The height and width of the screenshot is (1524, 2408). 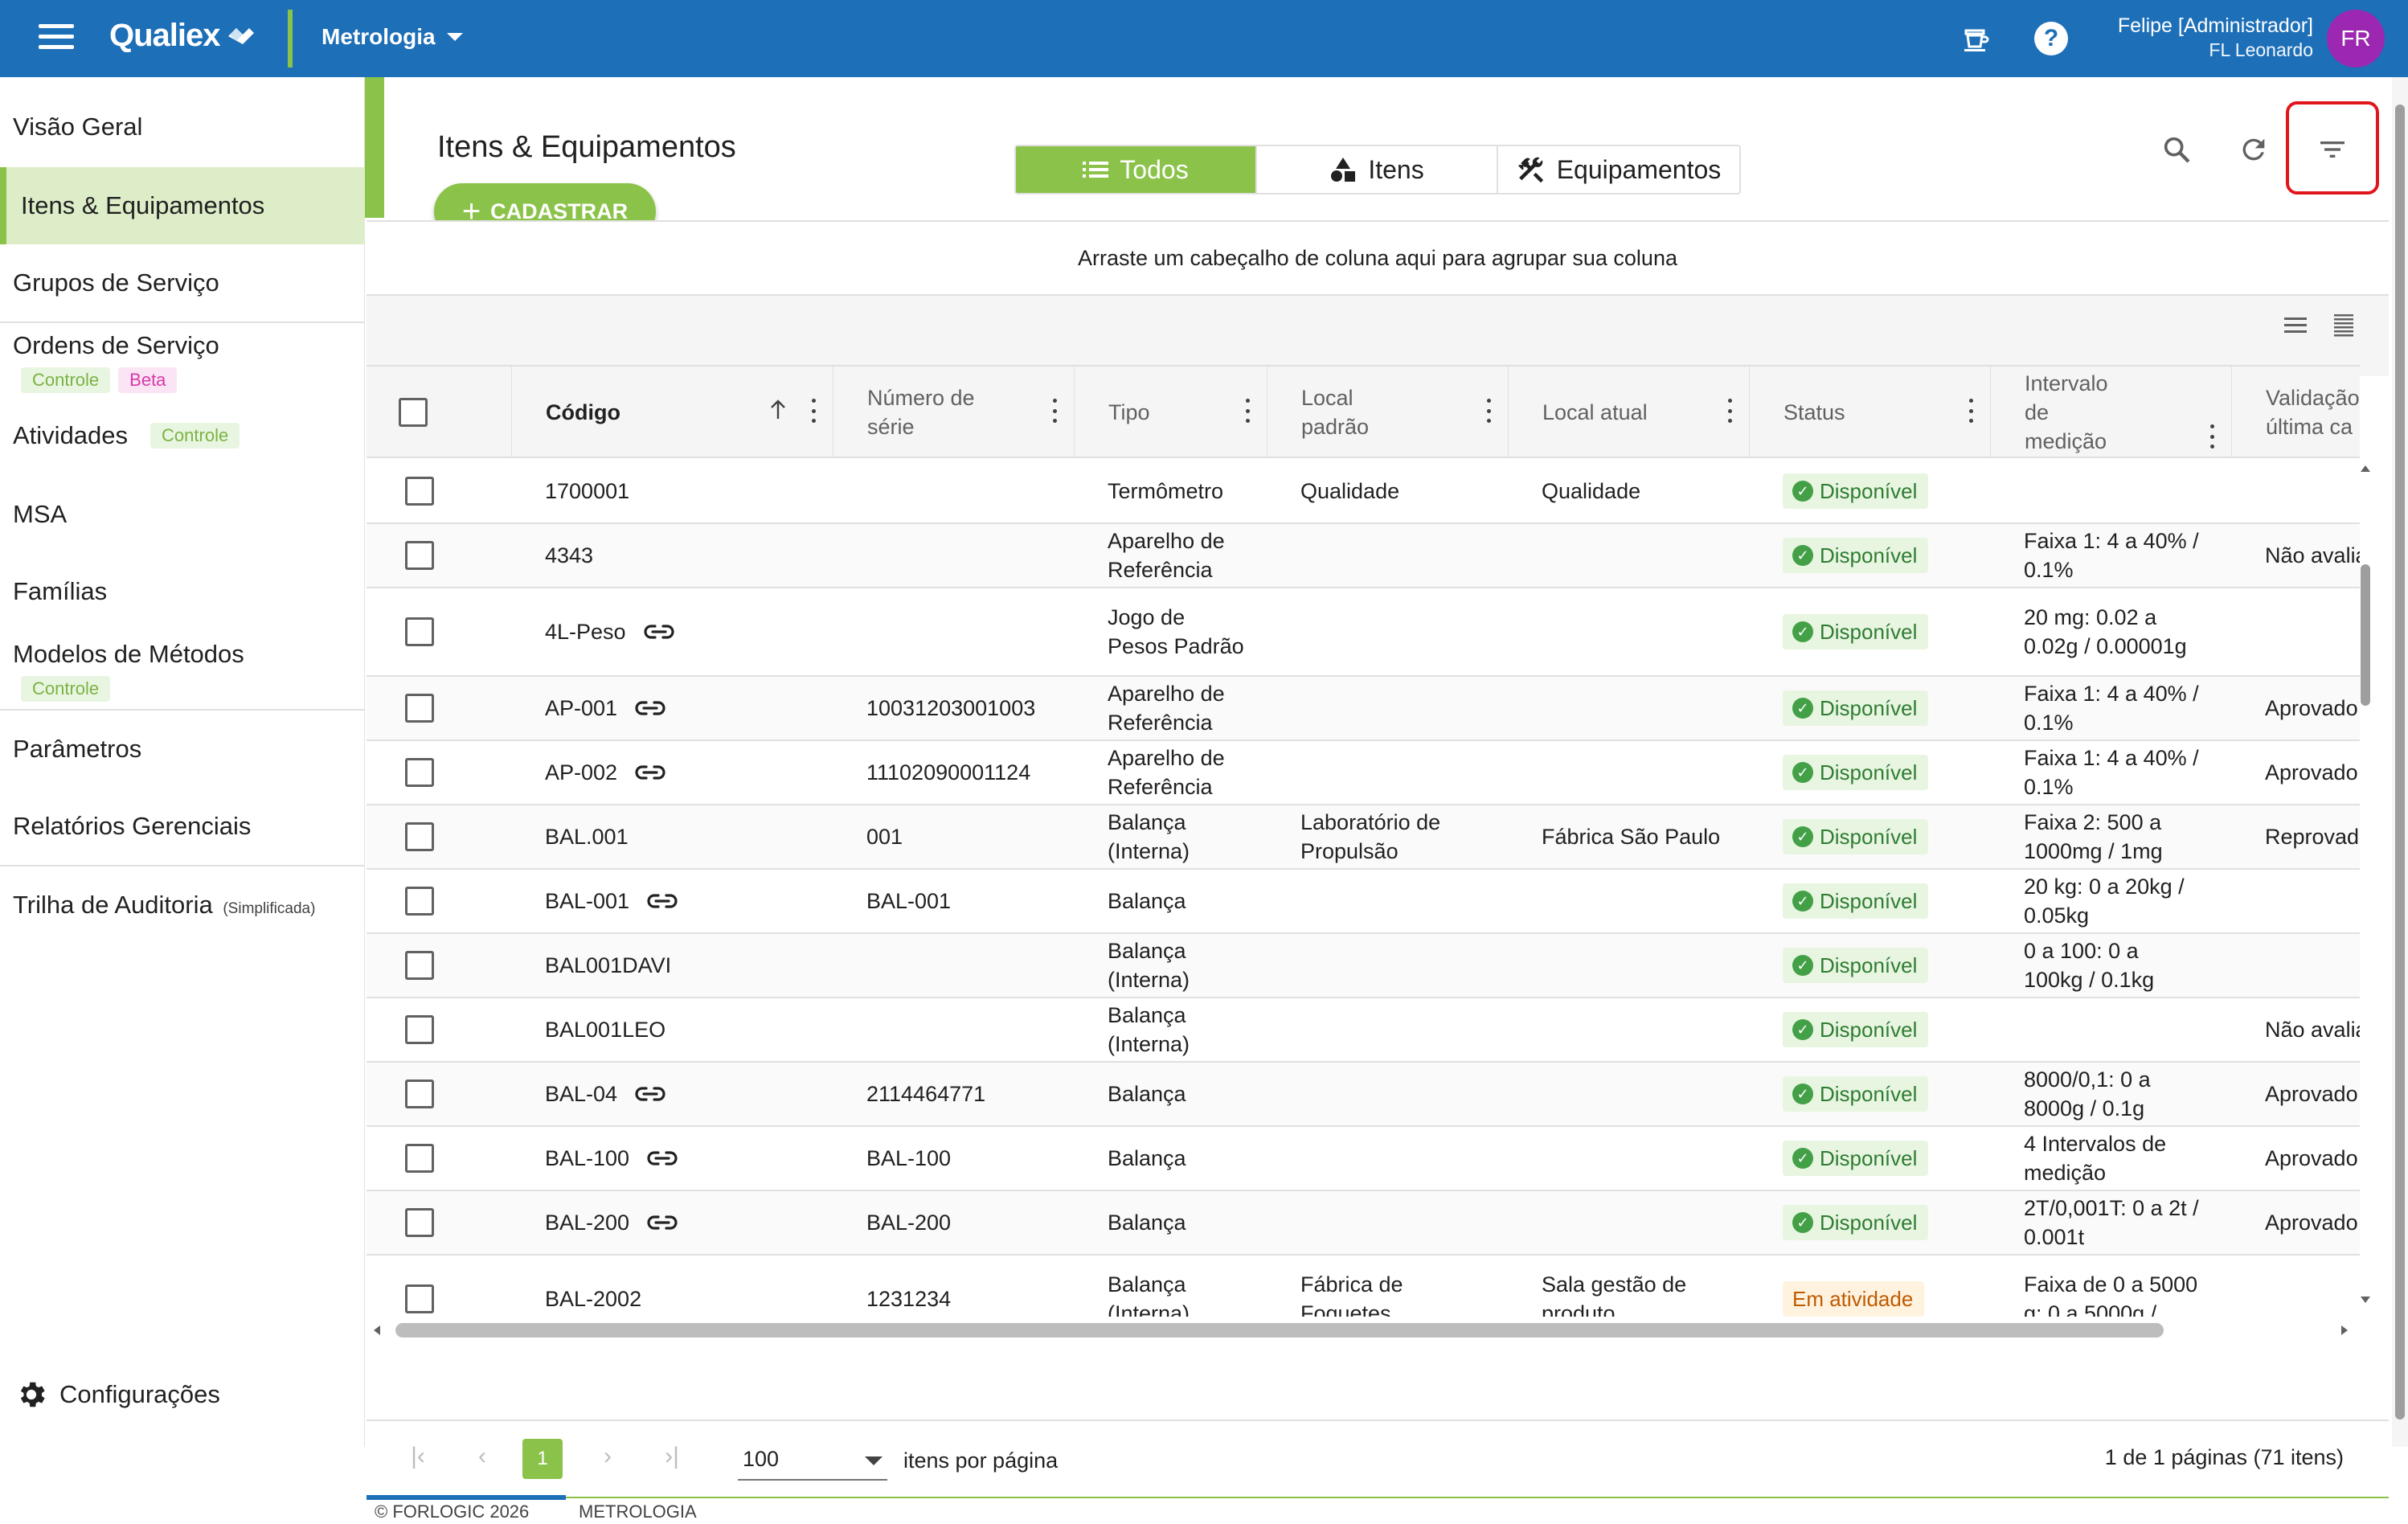 What do you see at coordinates (182, 127) in the screenshot?
I see `sidebar-item-visao-geral: Visão Geral` at bounding box center [182, 127].